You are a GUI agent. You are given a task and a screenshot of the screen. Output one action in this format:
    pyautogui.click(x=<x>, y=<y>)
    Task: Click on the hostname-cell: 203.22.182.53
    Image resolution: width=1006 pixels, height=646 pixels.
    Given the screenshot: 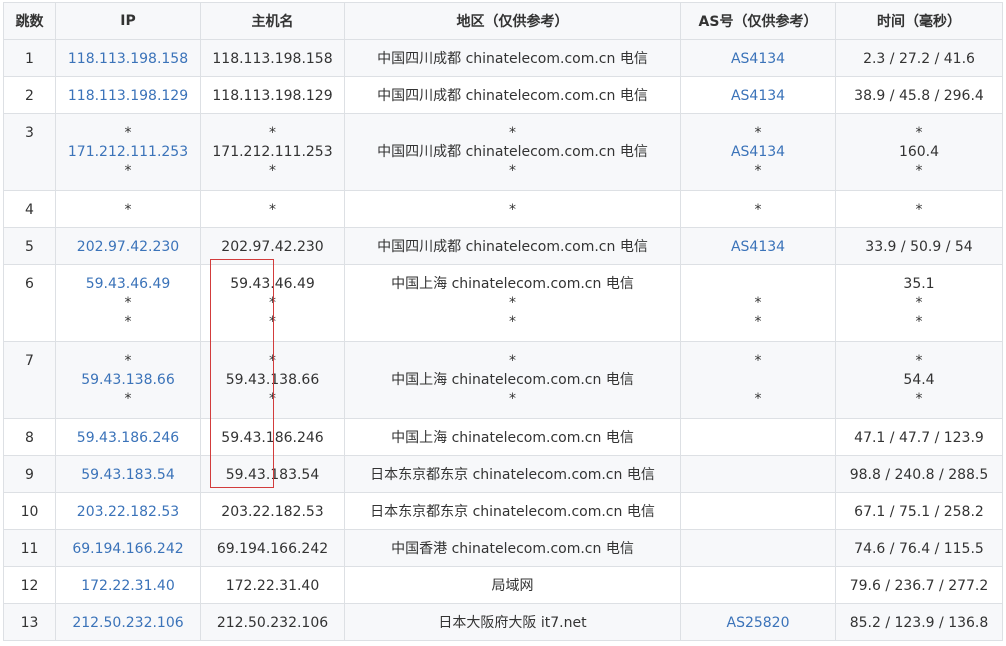 What is the action you would take?
    pyautogui.click(x=272, y=511)
    